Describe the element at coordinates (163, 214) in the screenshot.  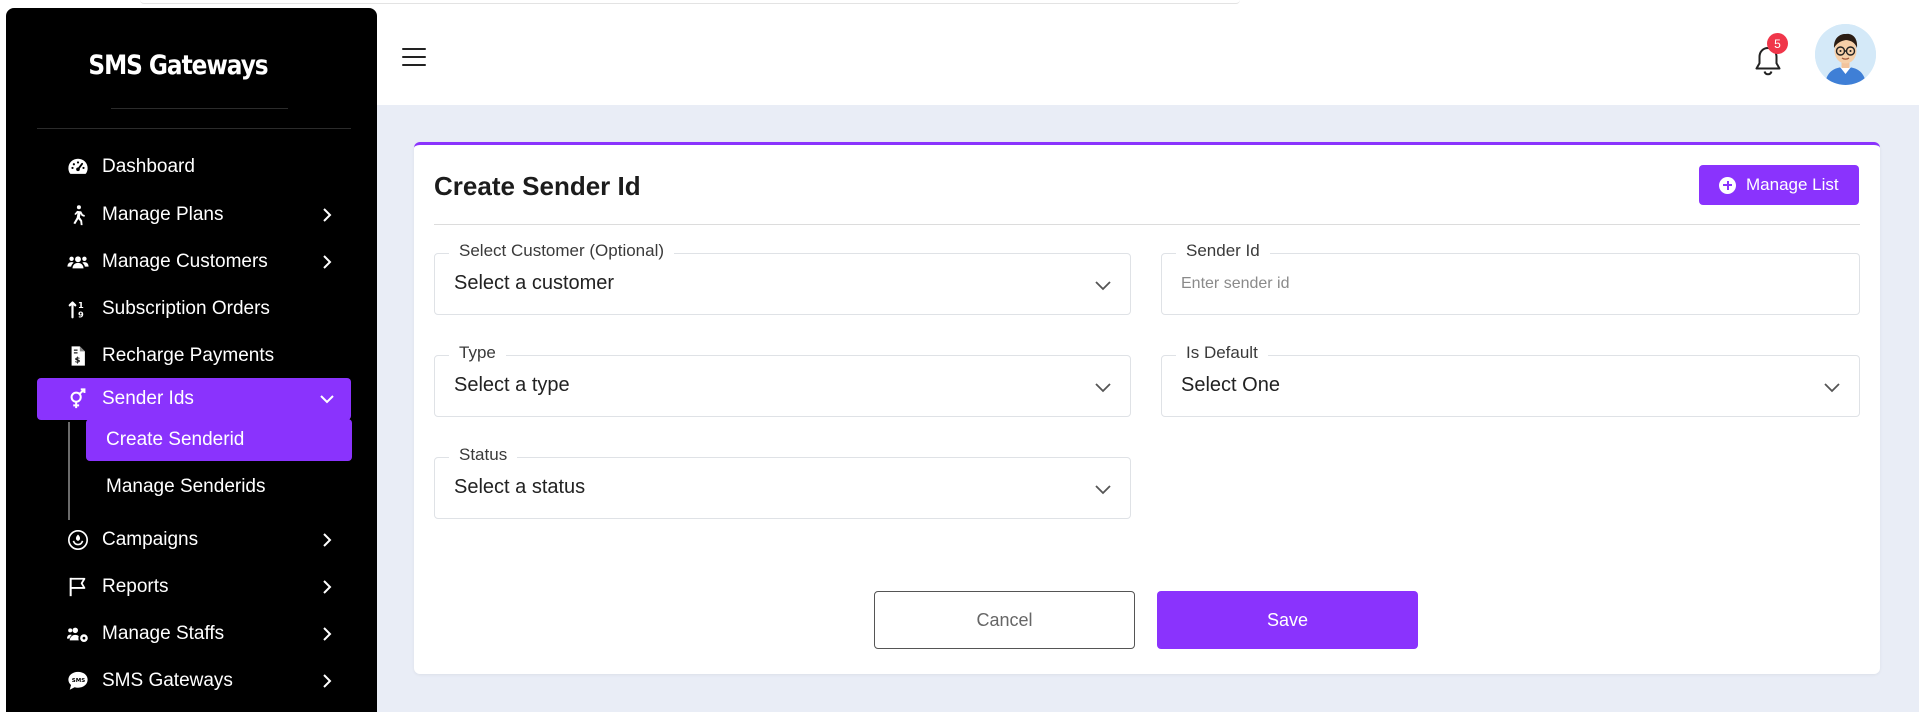
I see `sidebar-item-label: Manage Plans` at that location.